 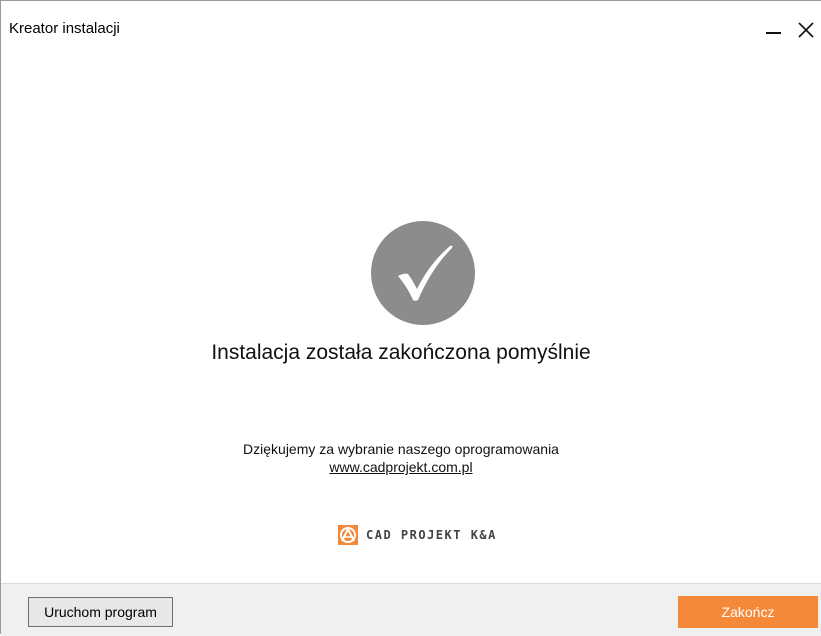 What do you see at coordinates (348, 535) in the screenshot?
I see `cad-projekt-logo-icon` at bounding box center [348, 535].